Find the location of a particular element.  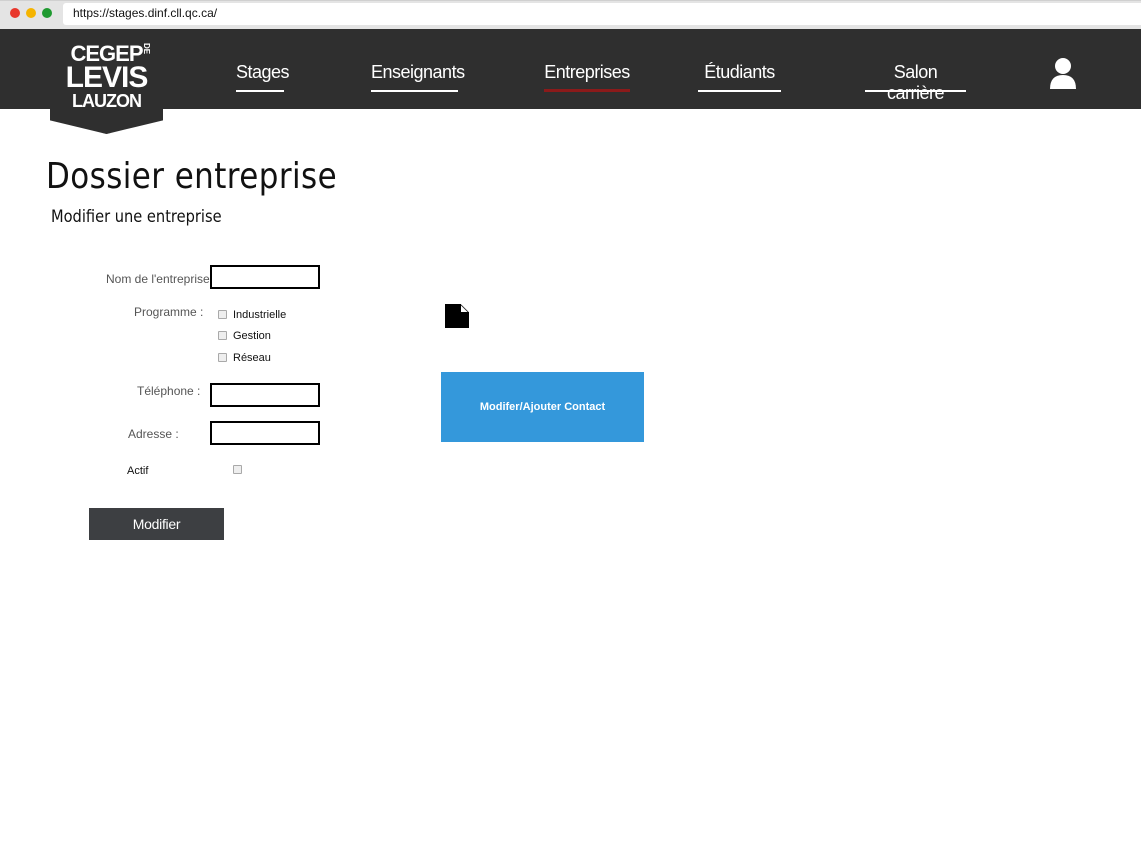

page-title: Dossier entreprise is located at coordinates (192, 176).